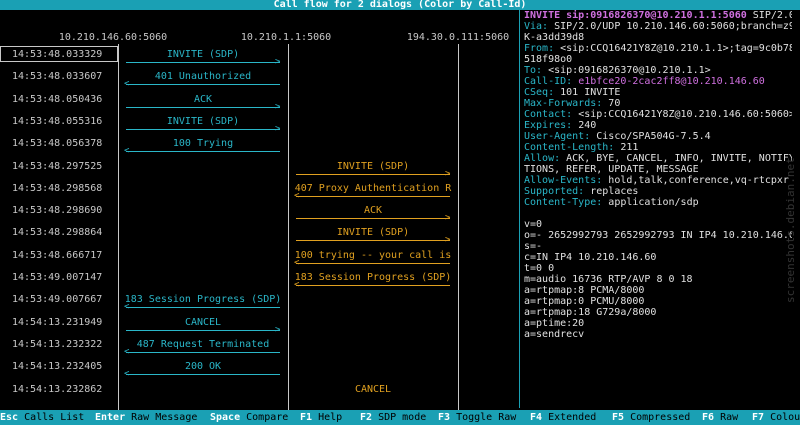  I want to click on flow-row: 14:53:48.055316 INVITE (SDP) >, so click(260, 127).